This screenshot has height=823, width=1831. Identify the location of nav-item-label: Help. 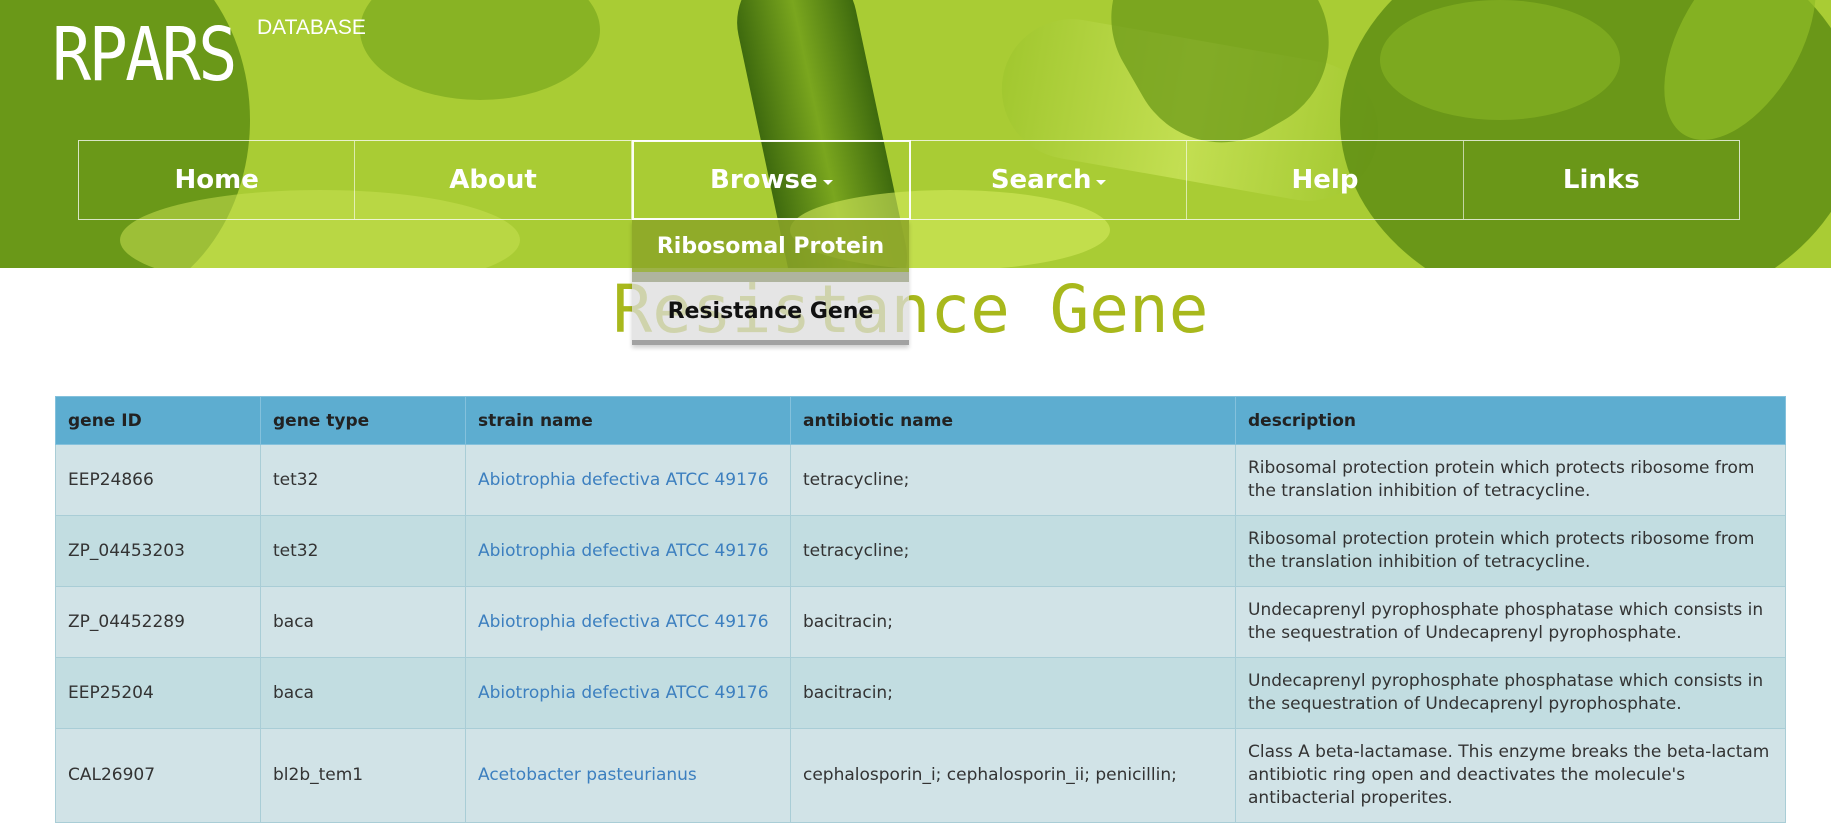
(1325, 180).